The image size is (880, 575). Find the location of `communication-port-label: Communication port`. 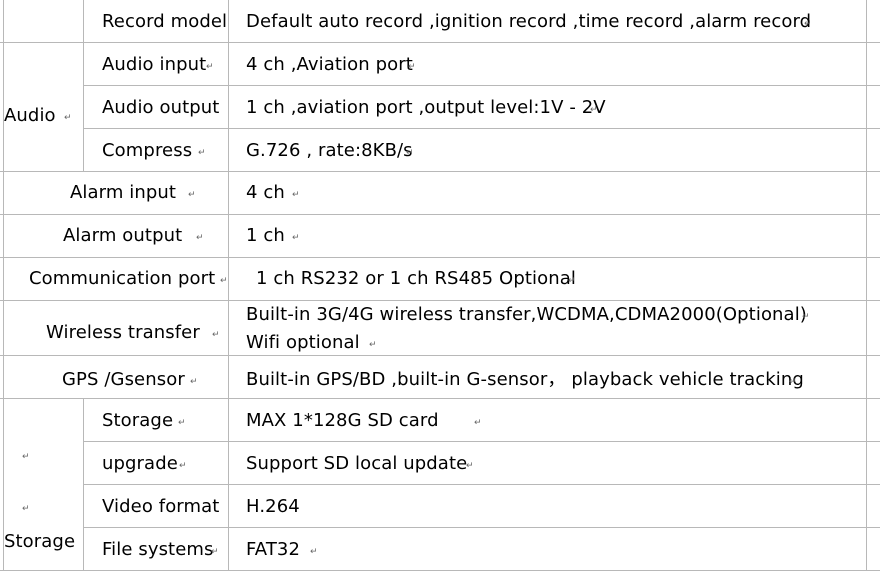

communication-port-label: Communication port is located at coordinates (122, 278).